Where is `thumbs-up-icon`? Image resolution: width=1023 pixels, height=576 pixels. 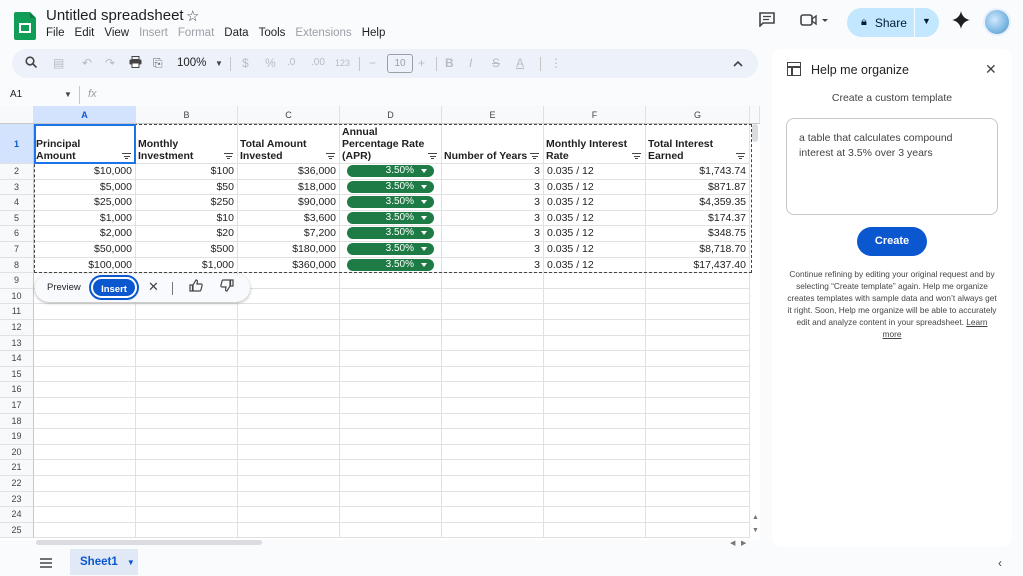
thumbs-up-icon is located at coordinates (196, 287).